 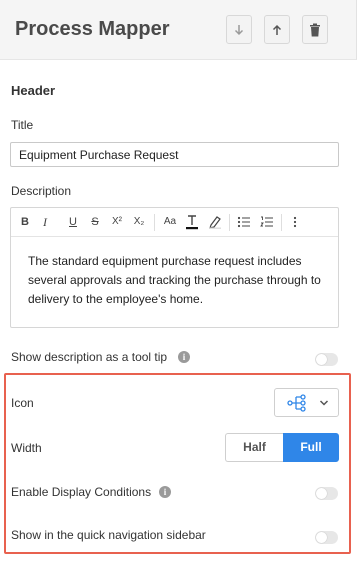 What do you see at coordinates (326, 493) in the screenshot?
I see `display-conditions-toggle` at bounding box center [326, 493].